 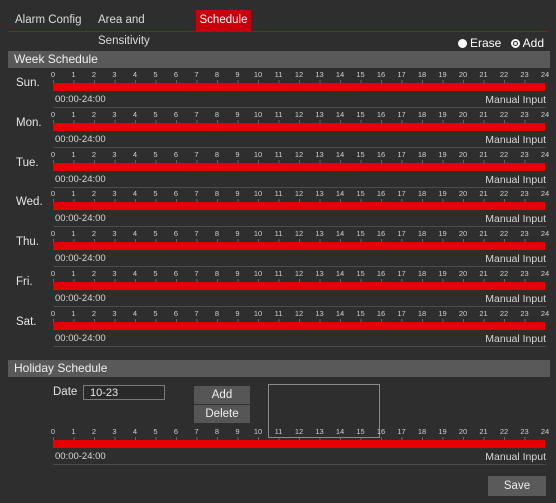 I want to click on radio-icon, so click(x=462, y=43).